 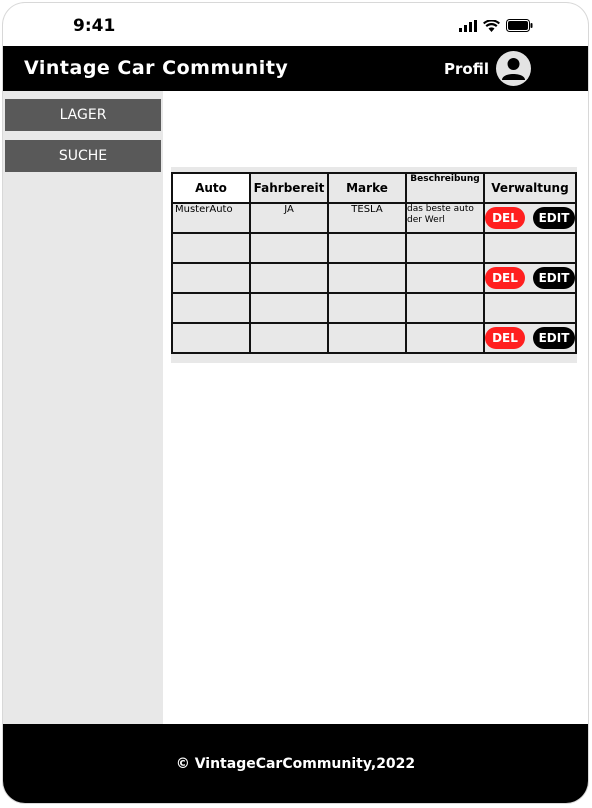 I want to click on signal-icon, so click(x=468, y=26).